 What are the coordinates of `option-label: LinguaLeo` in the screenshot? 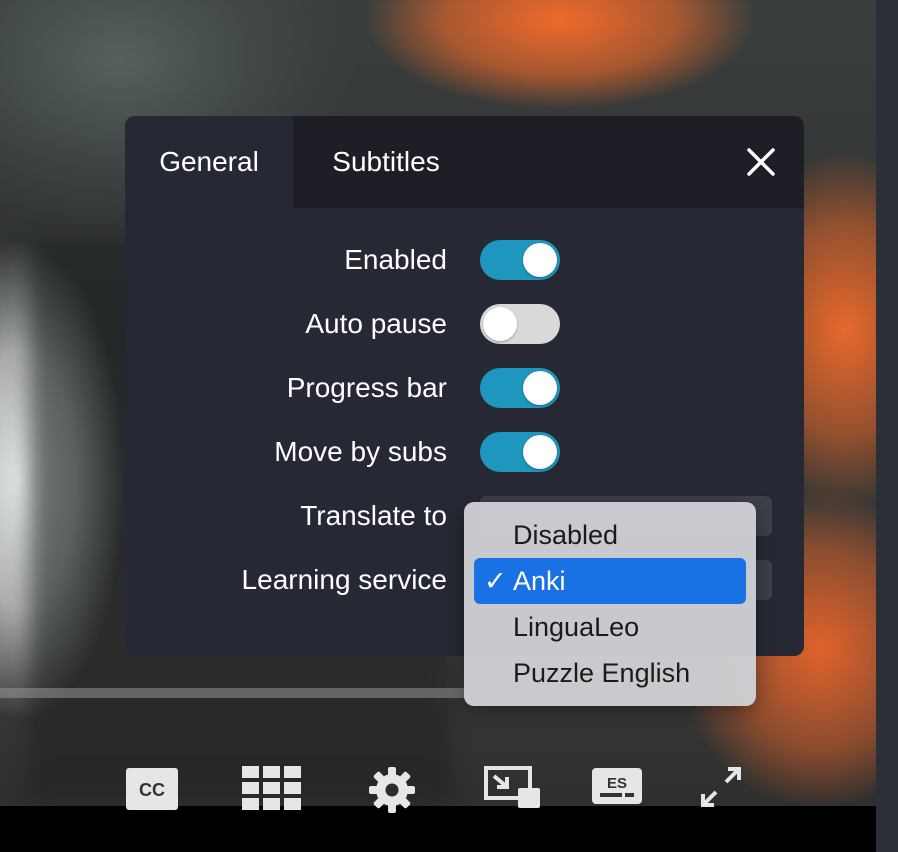 It's located at (576, 627).